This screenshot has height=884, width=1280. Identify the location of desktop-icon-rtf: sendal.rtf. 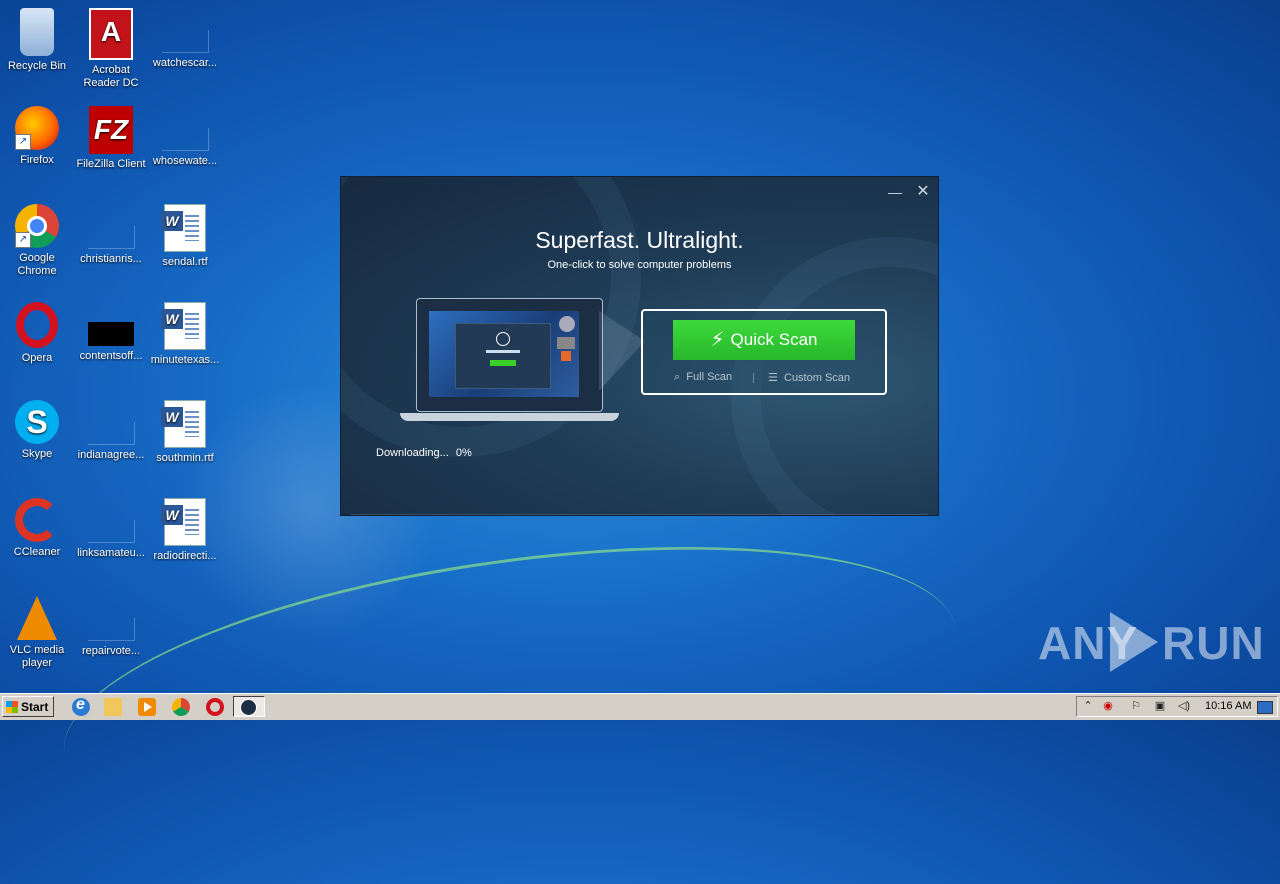
(185, 236).